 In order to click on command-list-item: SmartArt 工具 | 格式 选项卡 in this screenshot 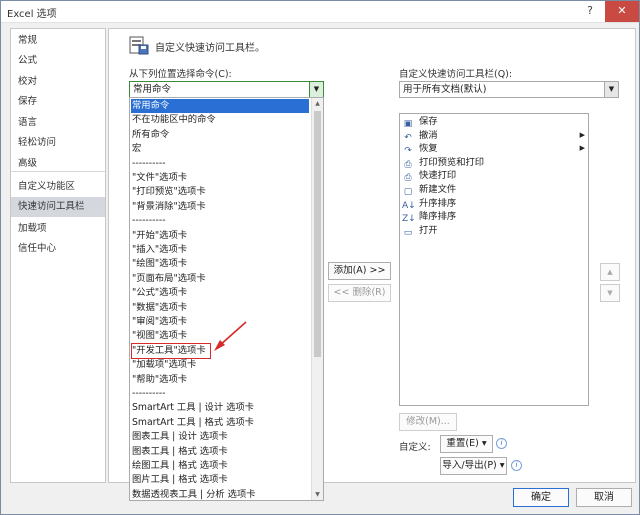, I will do `click(193, 423)`.